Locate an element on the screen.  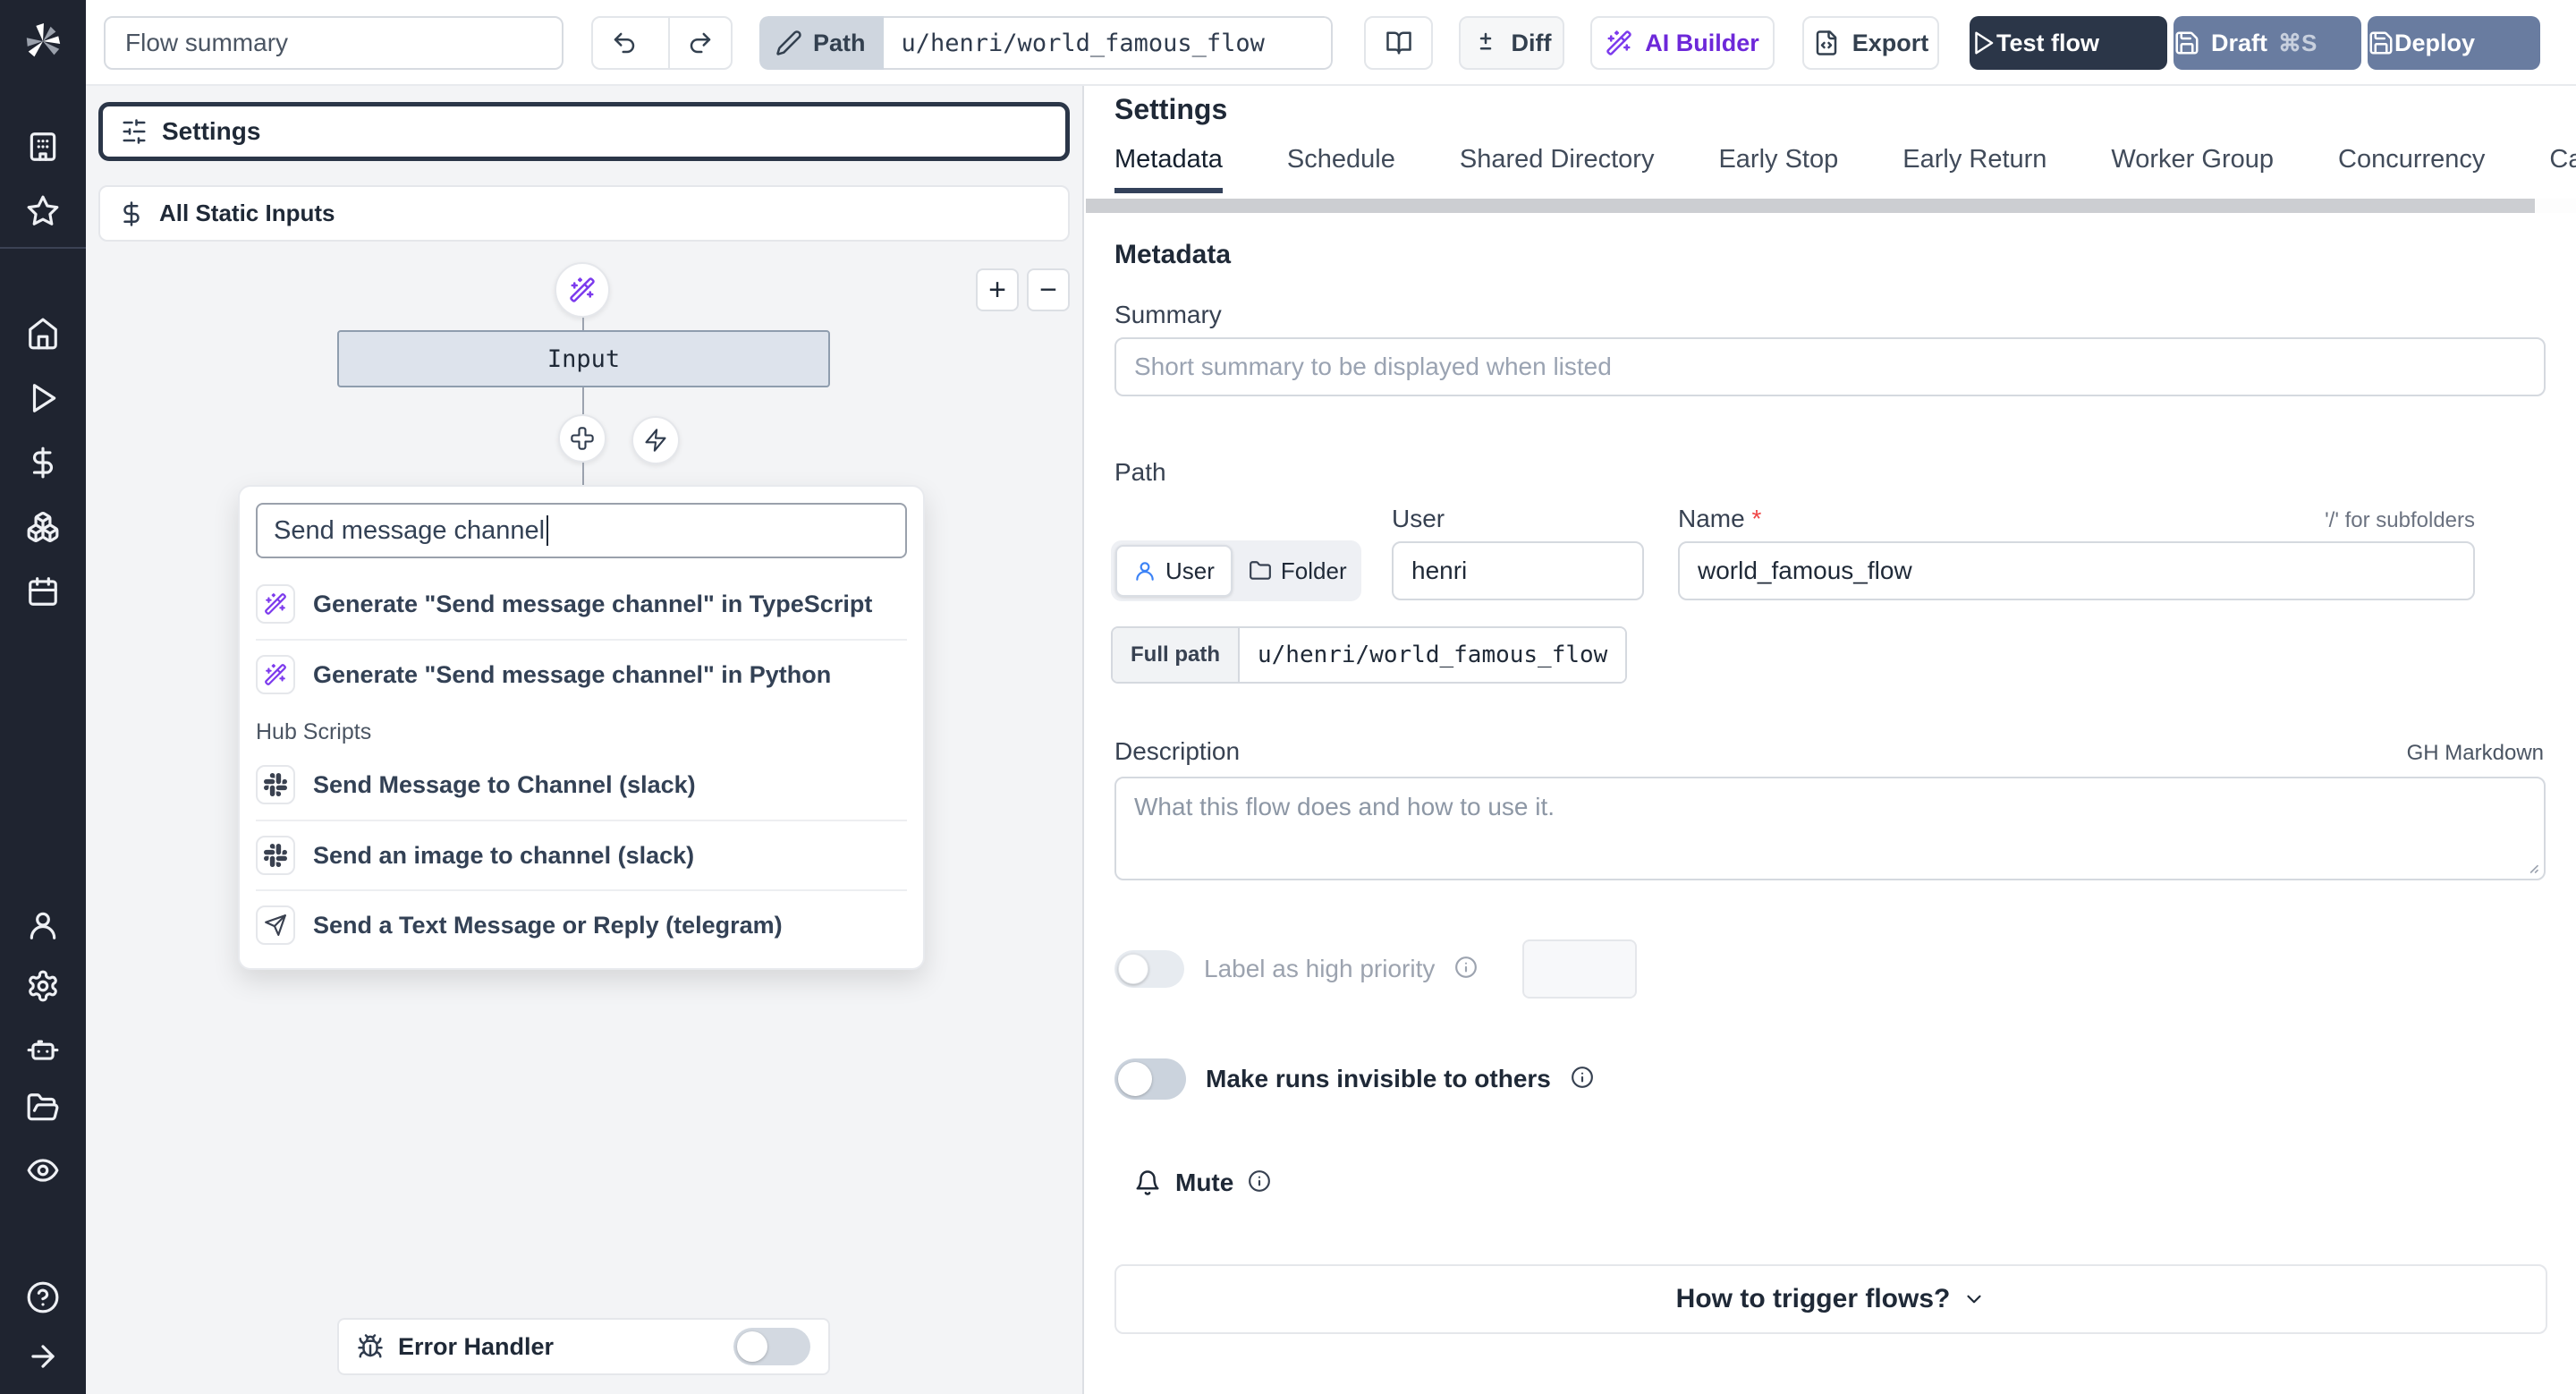
redo-icon is located at coordinates (700, 43).